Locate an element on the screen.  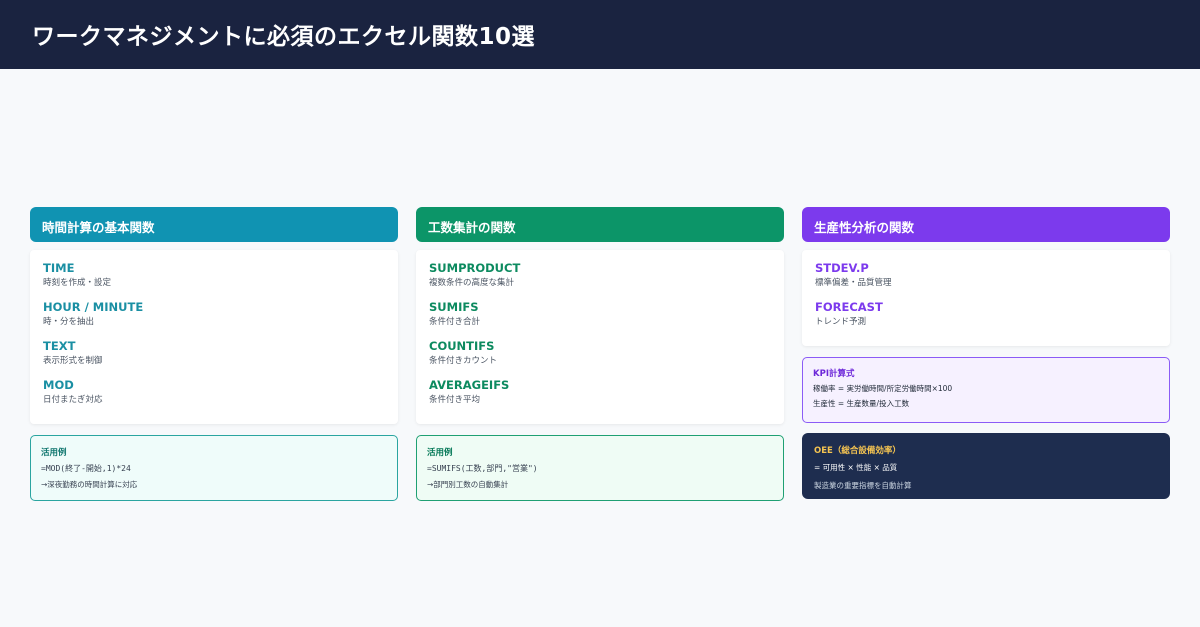
oee-note: 製造業の重要指標を自動計算 is located at coordinates (863, 485).